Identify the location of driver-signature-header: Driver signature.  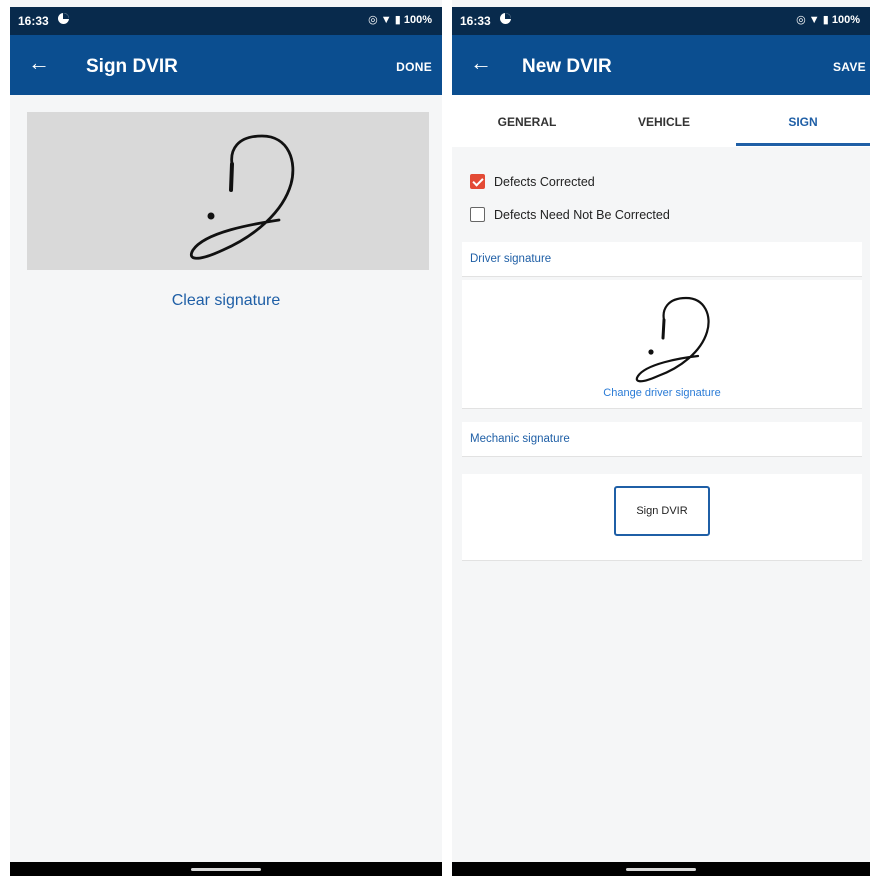
(662, 259).